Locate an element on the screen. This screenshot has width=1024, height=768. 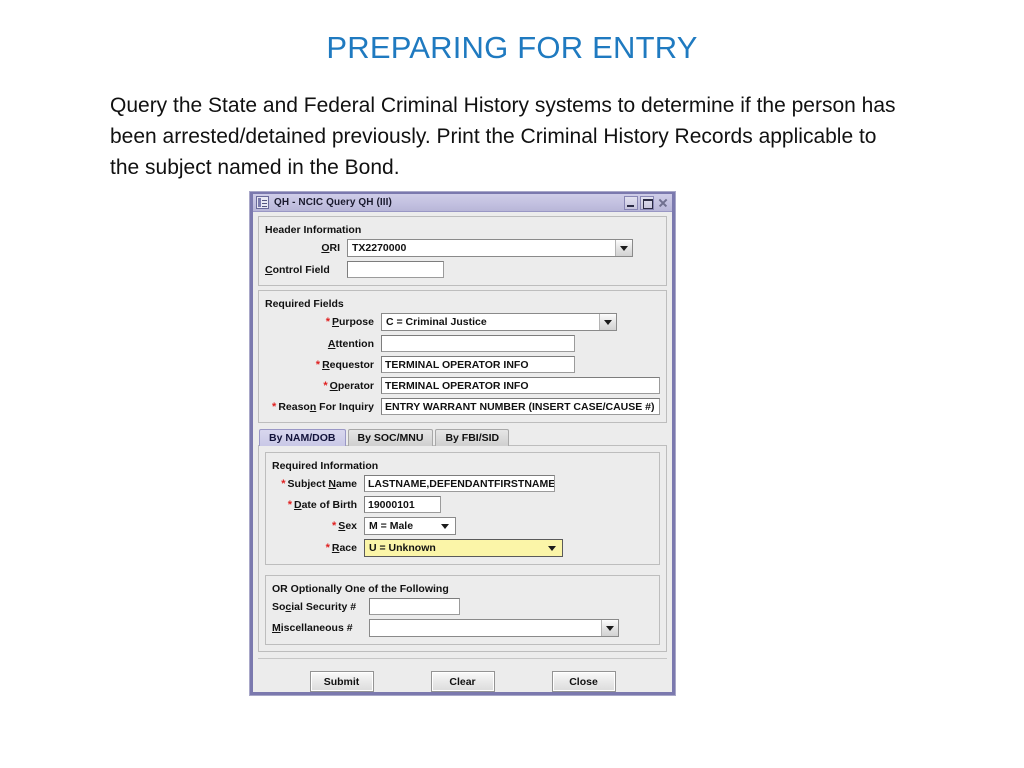
label-miscellaneous: Miscellaneous # is located at coordinates (312, 628).